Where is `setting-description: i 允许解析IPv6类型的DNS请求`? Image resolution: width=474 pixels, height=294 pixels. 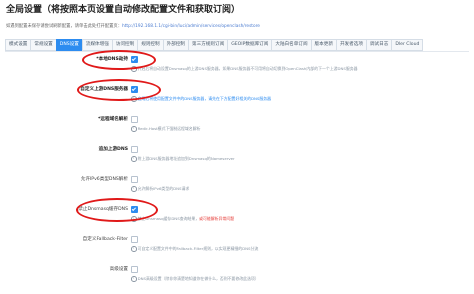 setting-description: i 允许解析IPv6类型的DNS请求 is located at coordinates (160, 189).